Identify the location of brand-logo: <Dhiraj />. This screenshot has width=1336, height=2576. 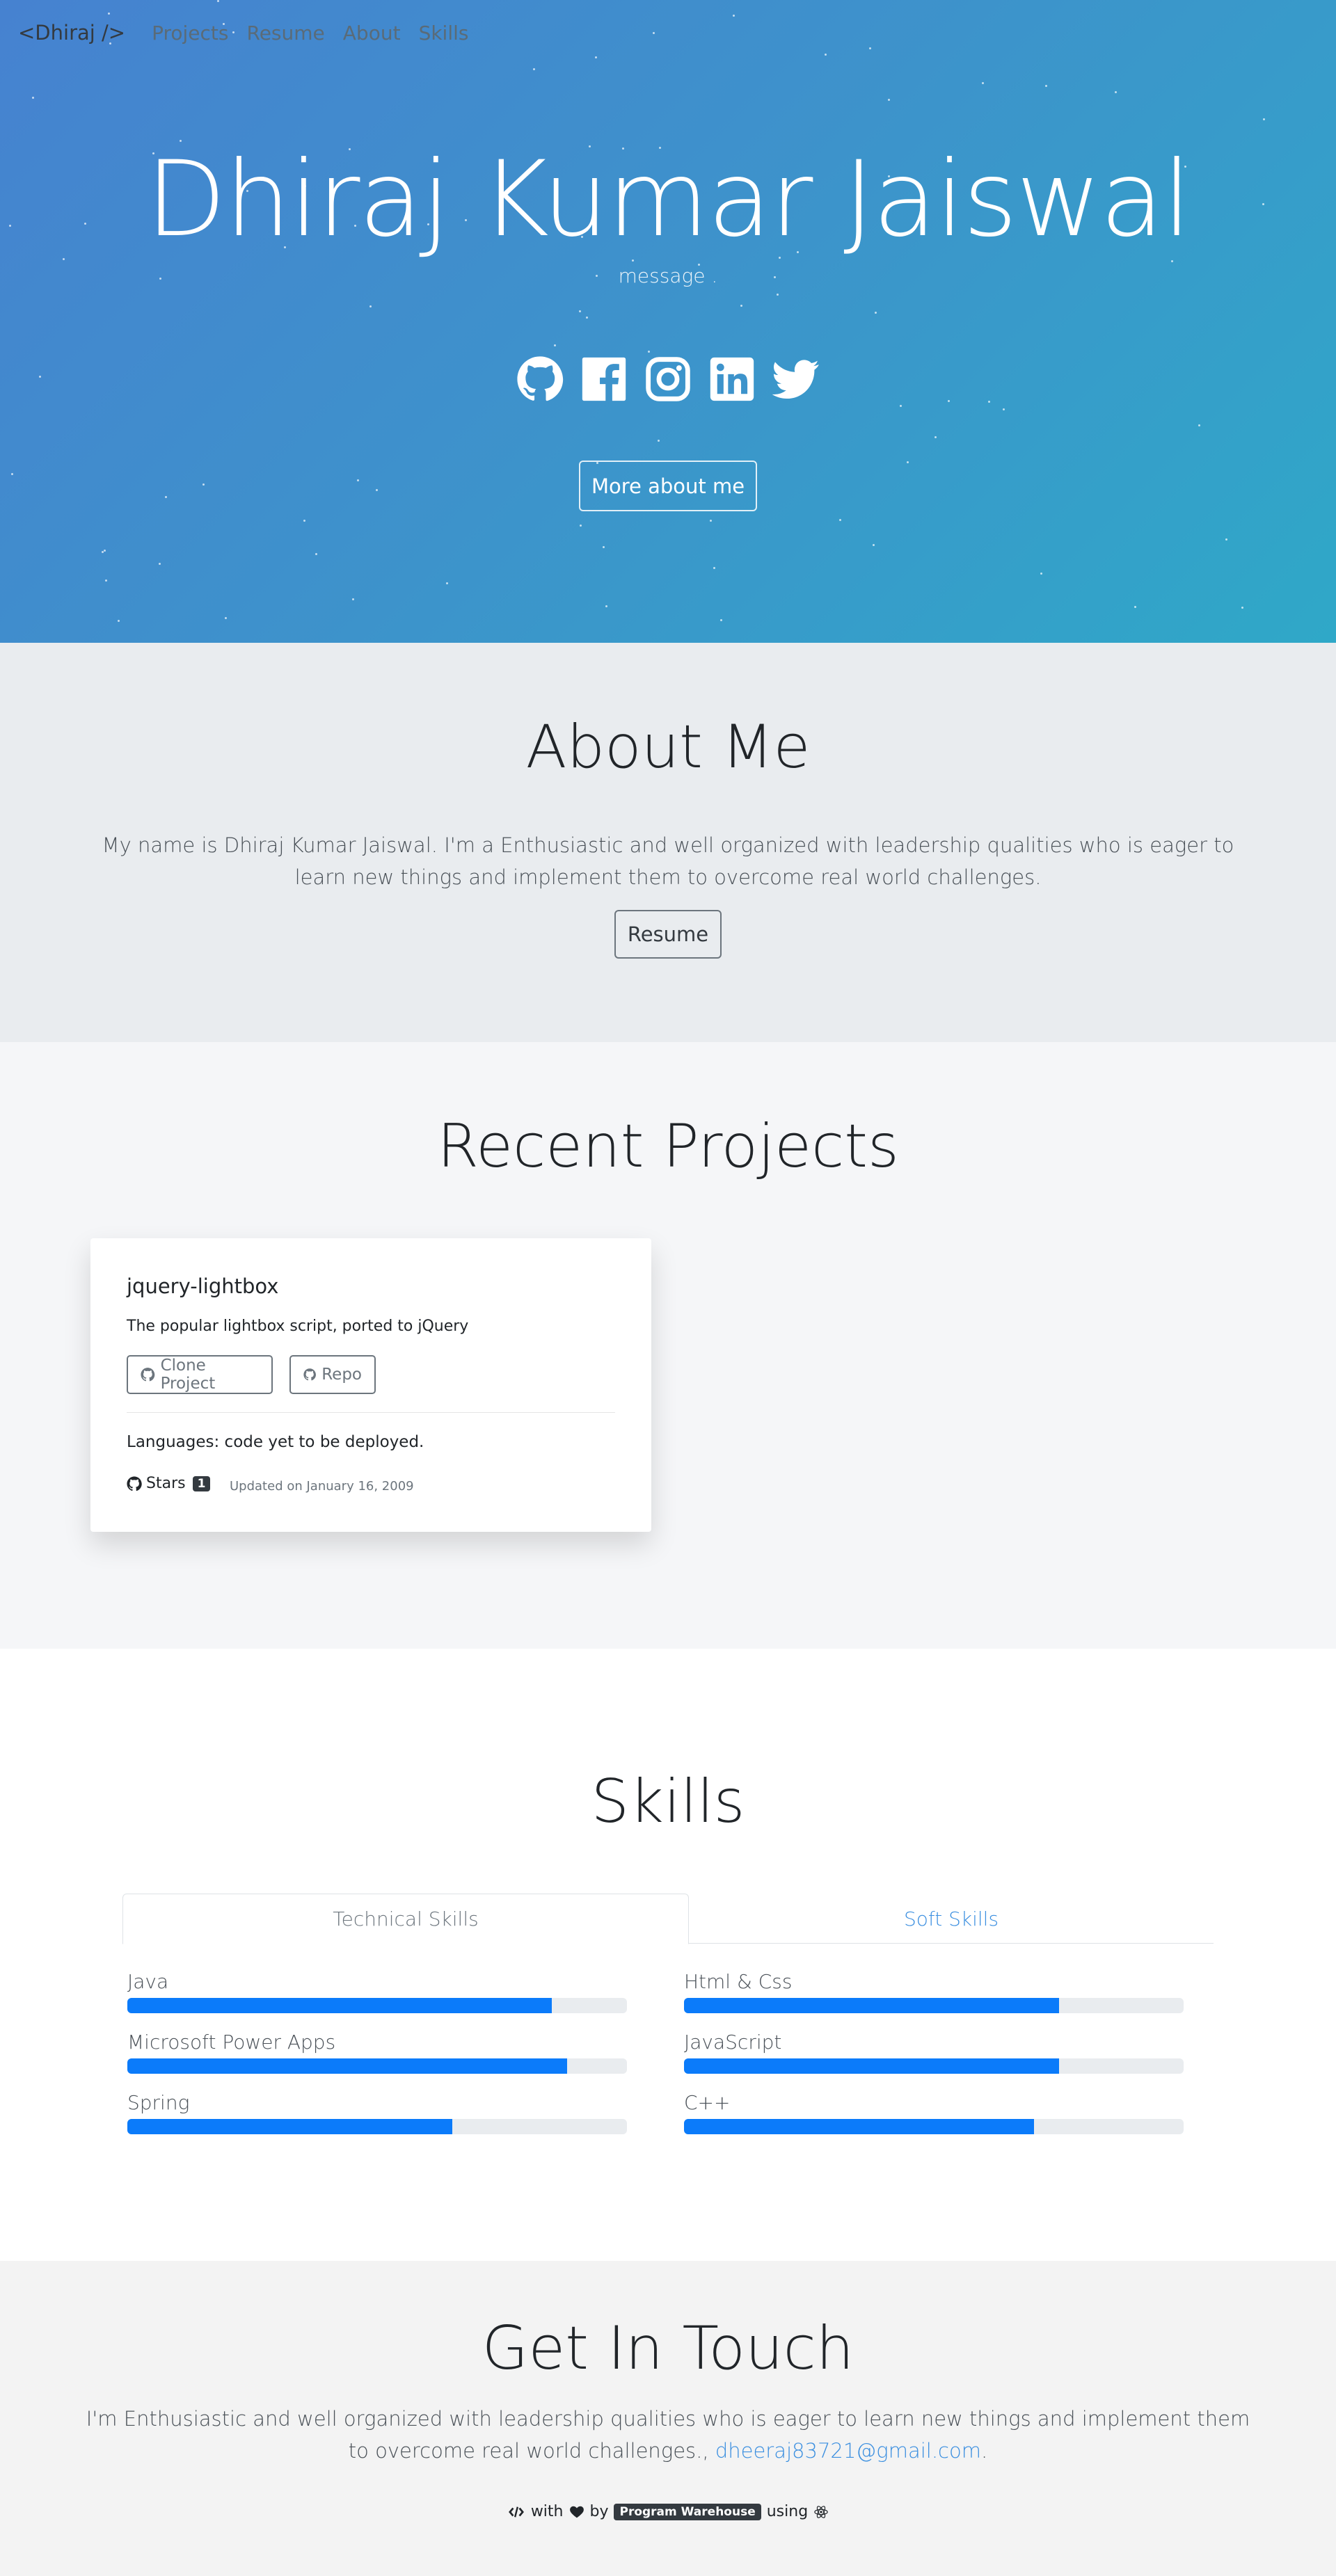
(71, 33).